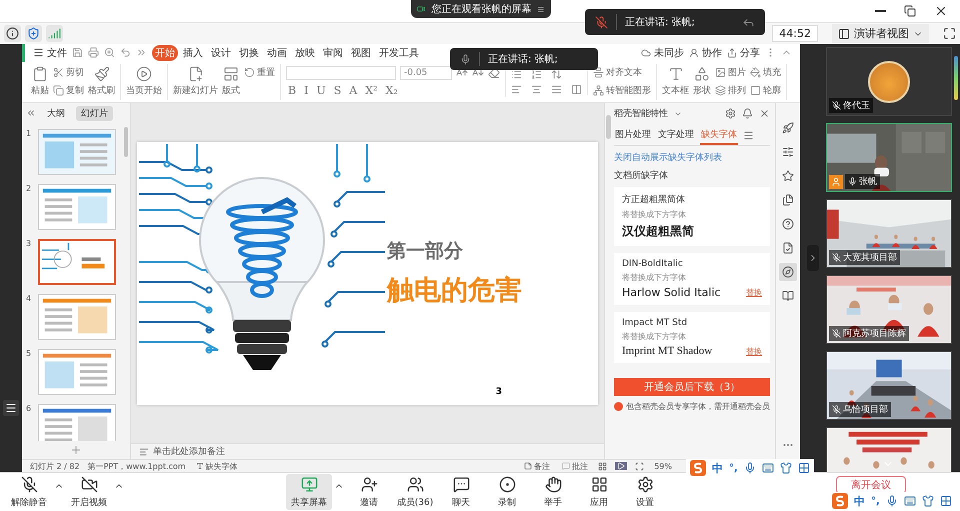  I want to click on play-button, so click(621, 466).